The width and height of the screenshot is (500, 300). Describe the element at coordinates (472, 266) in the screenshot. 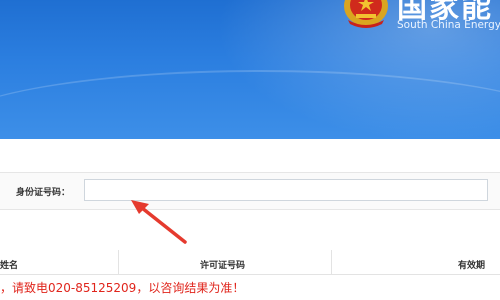

I see `column-header-valid-until: 有效期` at that location.